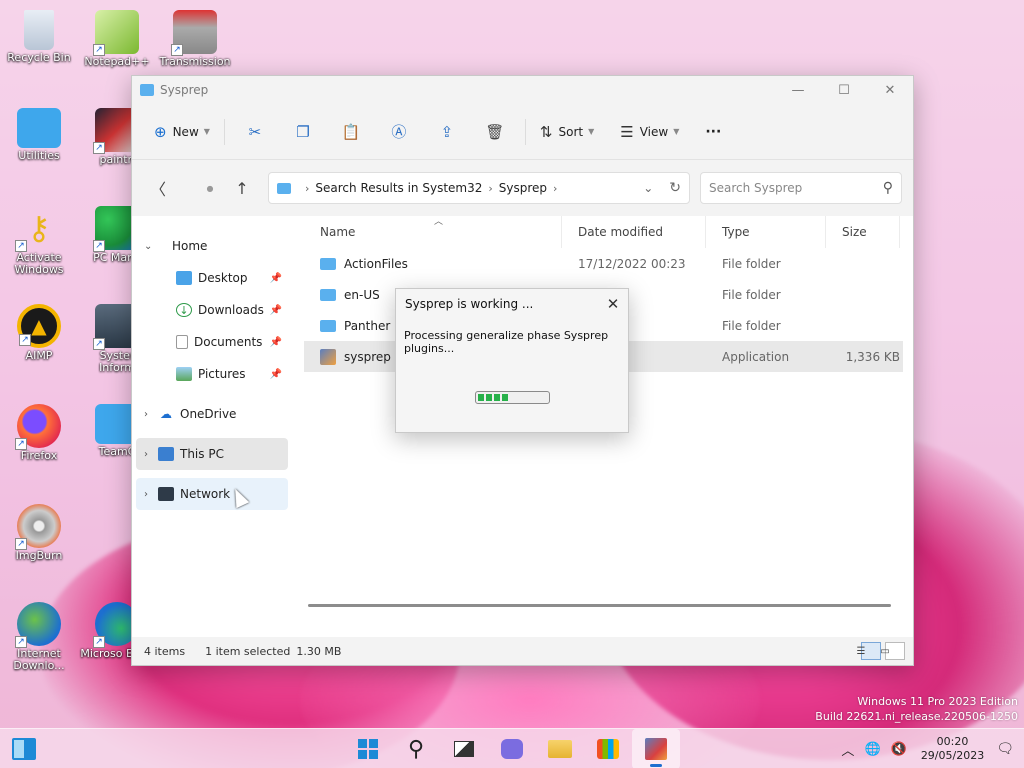 This screenshot has height=768, width=1024. I want to click on share-icon: ⇪, so click(447, 131).